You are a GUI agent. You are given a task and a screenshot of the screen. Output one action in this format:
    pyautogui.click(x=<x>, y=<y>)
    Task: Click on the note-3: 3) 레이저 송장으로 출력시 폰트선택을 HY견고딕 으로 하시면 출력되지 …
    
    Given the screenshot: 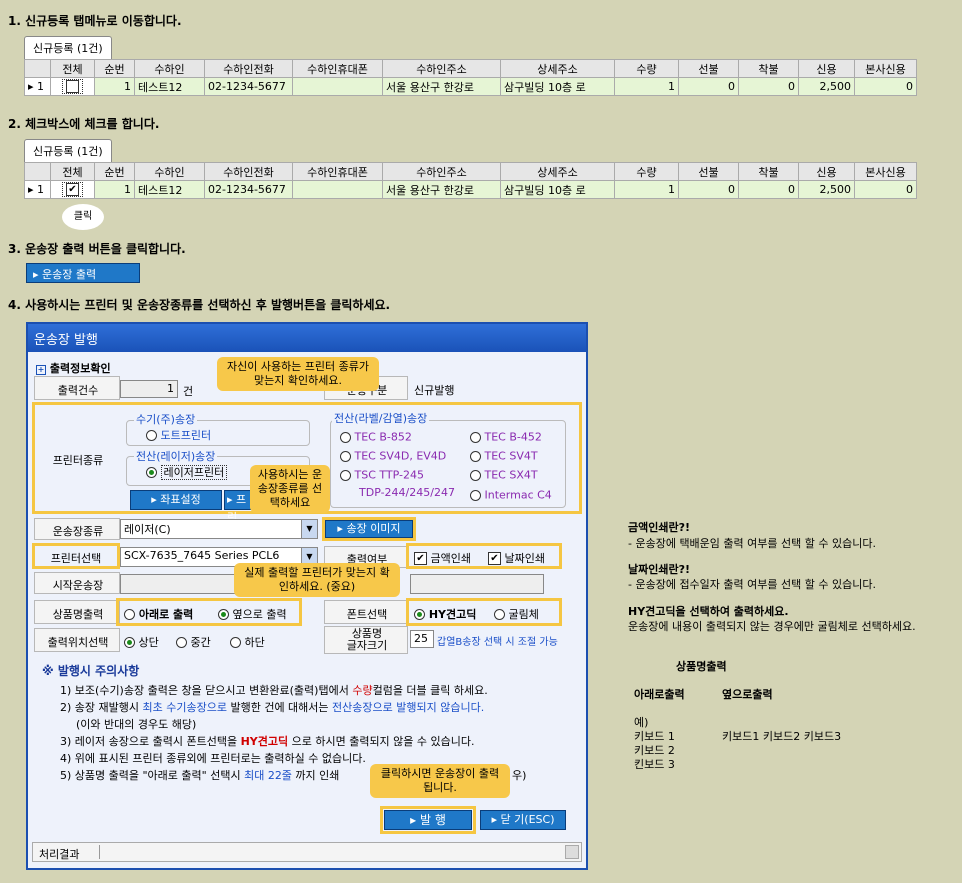 What is the action you would take?
    pyautogui.click(x=267, y=741)
    